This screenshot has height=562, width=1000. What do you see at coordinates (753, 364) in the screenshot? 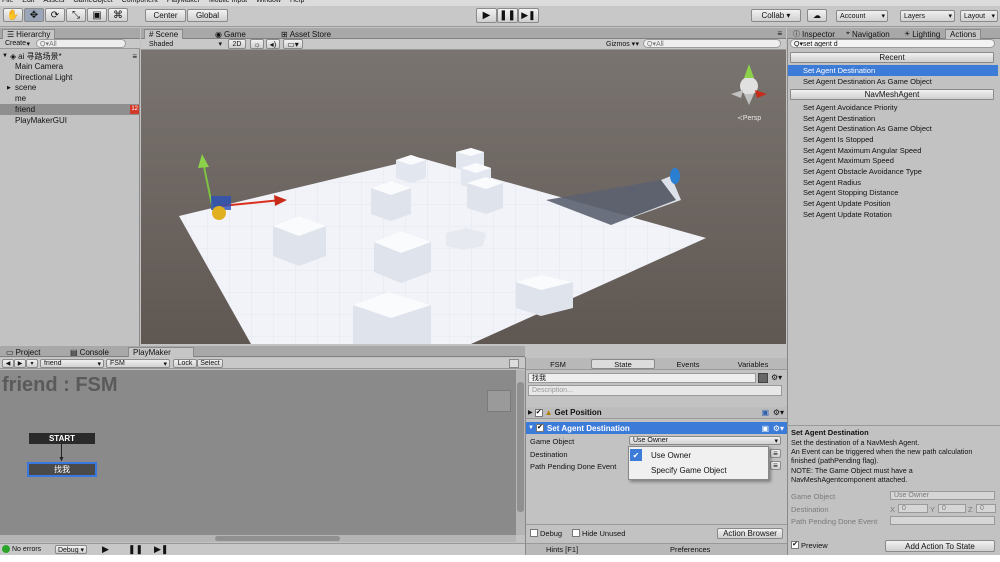
I see `state-tab-variables: Variables` at bounding box center [753, 364].